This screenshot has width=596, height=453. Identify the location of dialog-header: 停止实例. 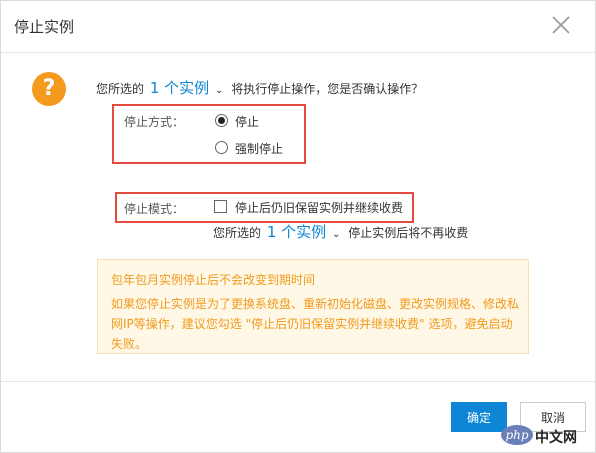
(298, 27).